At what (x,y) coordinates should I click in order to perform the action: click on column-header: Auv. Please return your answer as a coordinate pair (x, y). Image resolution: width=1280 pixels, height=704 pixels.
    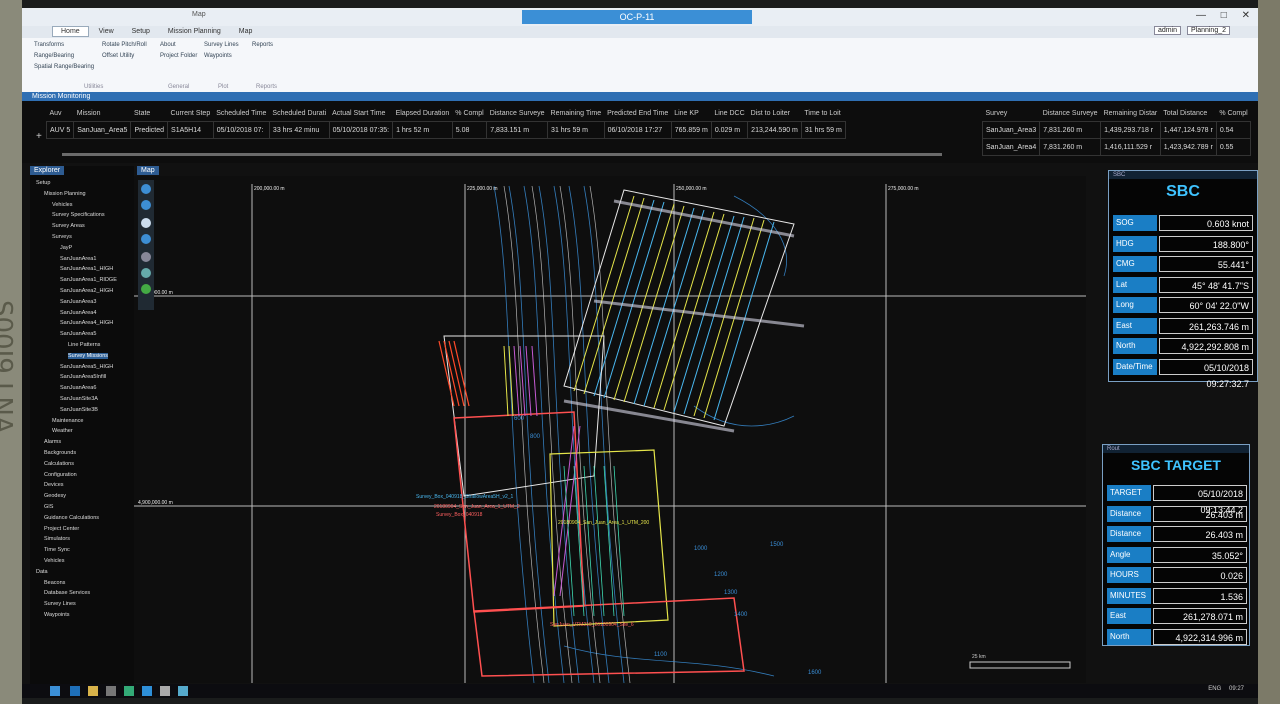
    Looking at the image, I should click on (60, 113).